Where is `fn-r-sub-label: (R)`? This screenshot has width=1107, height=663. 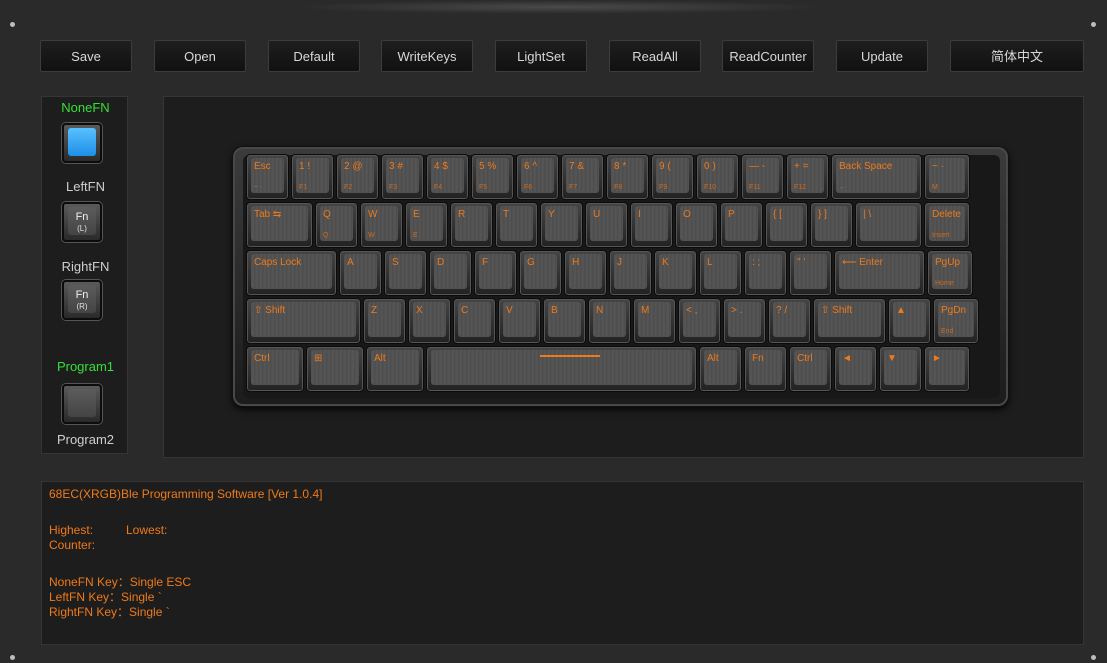 fn-r-sub-label: (R) is located at coordinates (82, 306).